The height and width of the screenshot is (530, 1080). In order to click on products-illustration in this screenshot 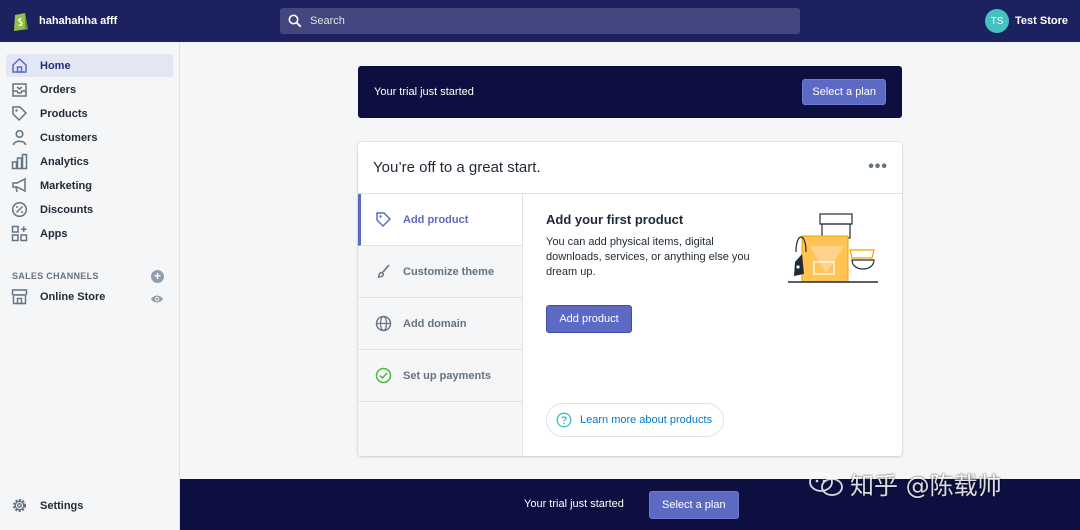, I will do `click(833, 248)`.